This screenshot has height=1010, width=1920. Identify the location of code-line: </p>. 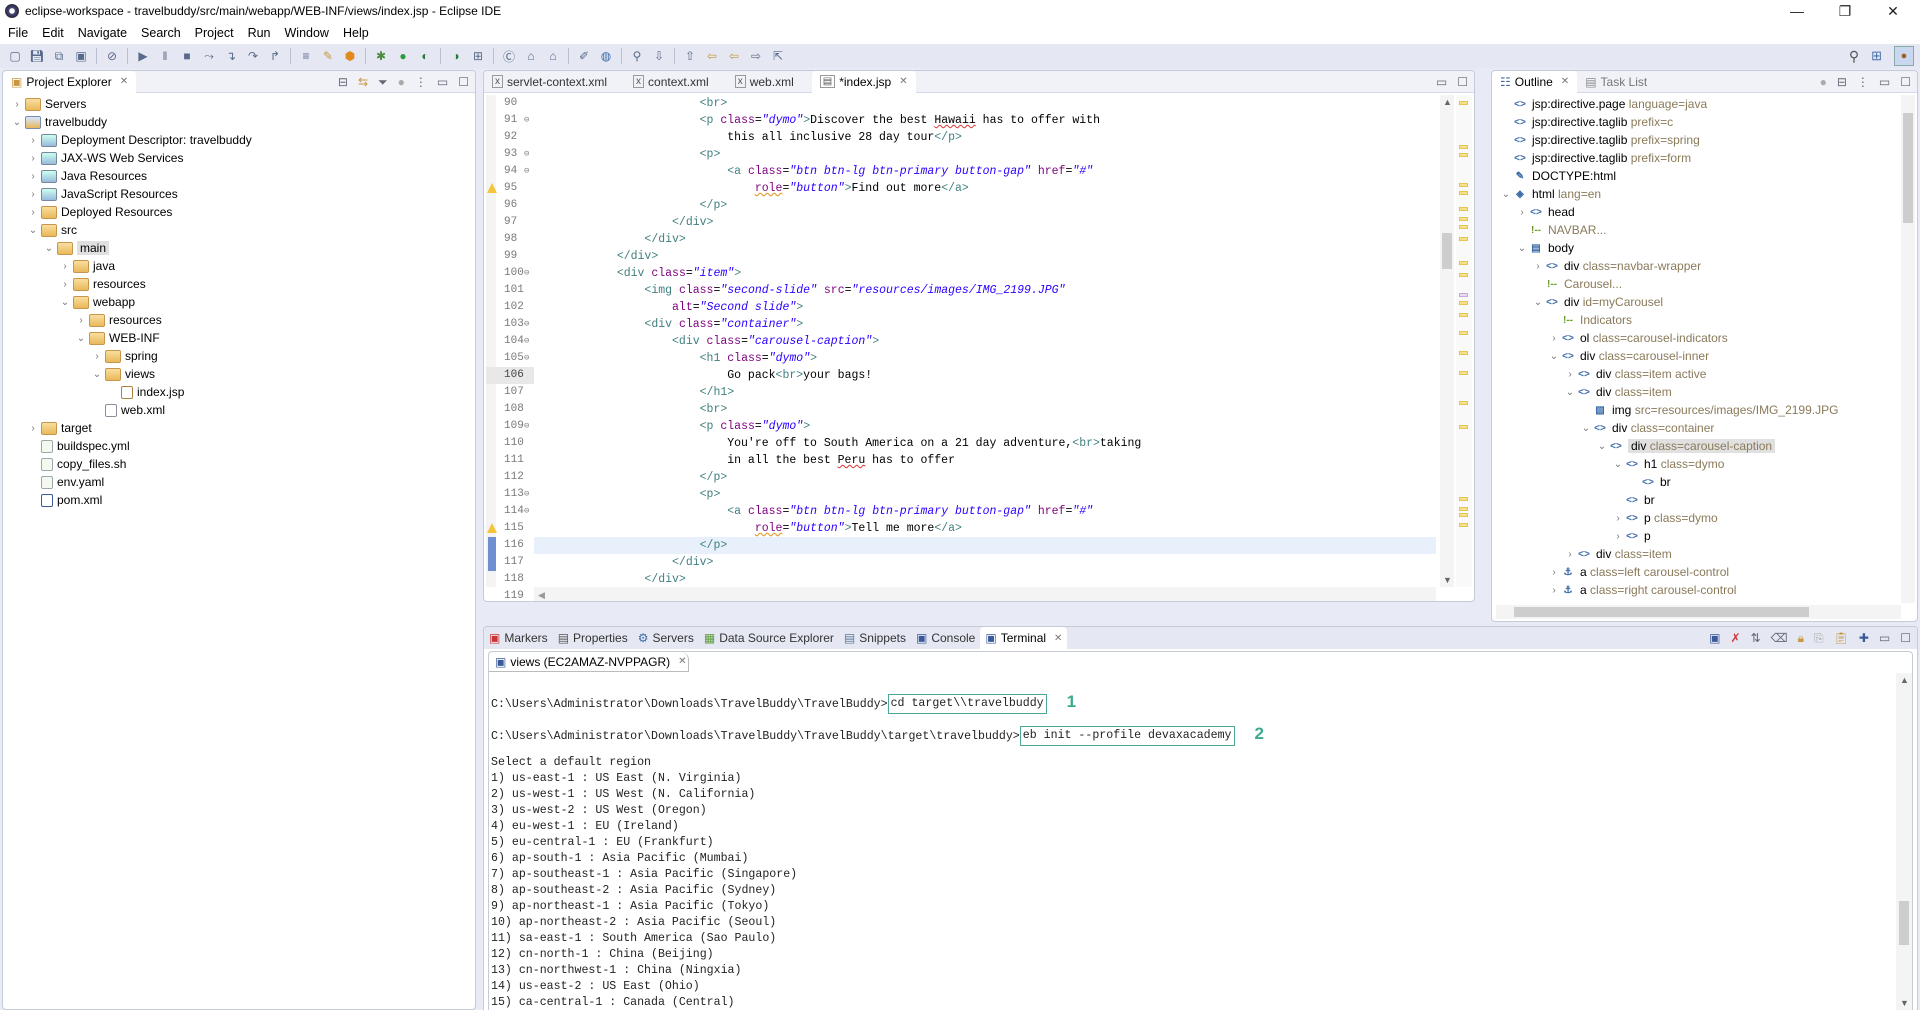
(985, 545).